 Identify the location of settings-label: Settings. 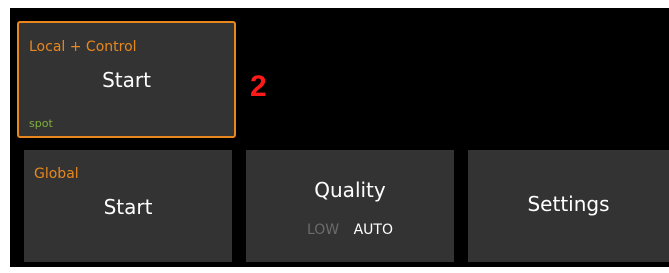
(568, 204).